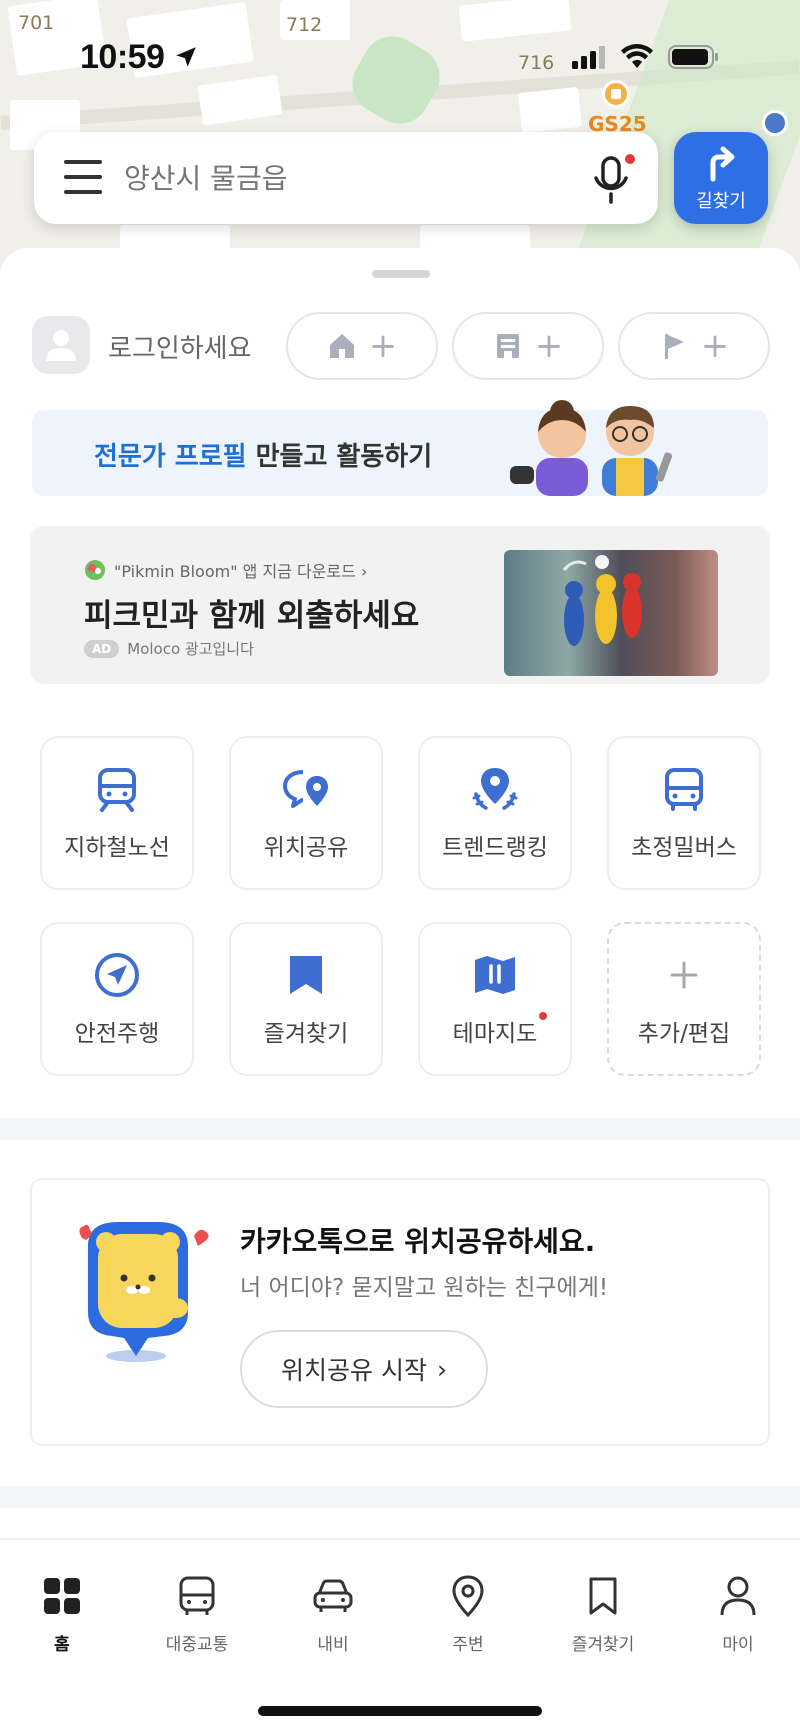 The image size is (800, 1734). Describe the element at coordinates (495, 813) in the screenshot. I see `shortcut-trend-ranking: 트렌드랭킹` at that location.